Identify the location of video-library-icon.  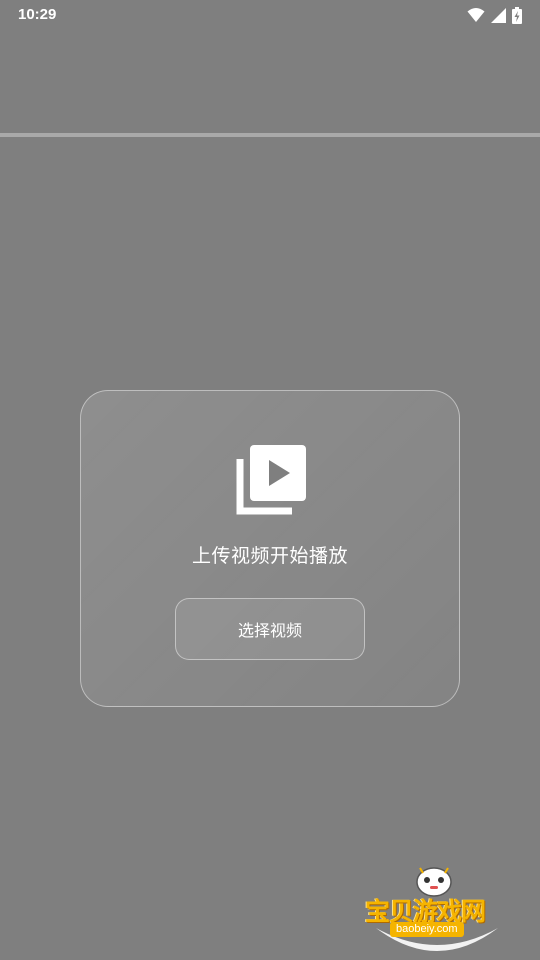
(271, 480).